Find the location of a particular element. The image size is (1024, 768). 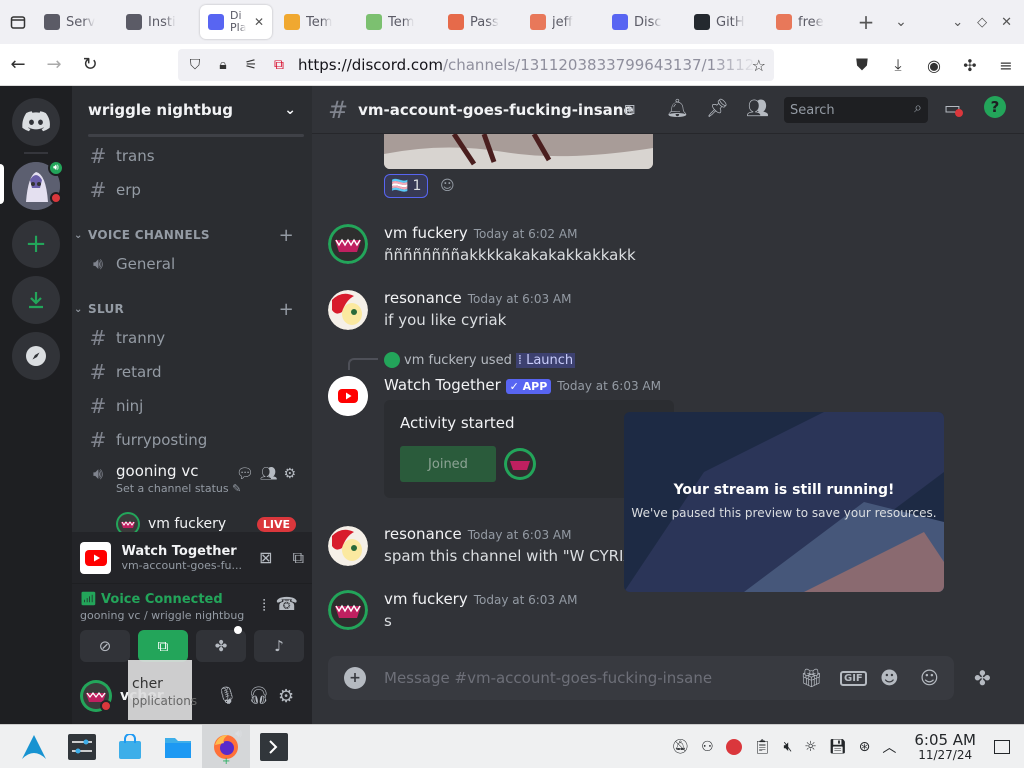

channel-furryposting: # furryposting is located at coordinates (192, 440).